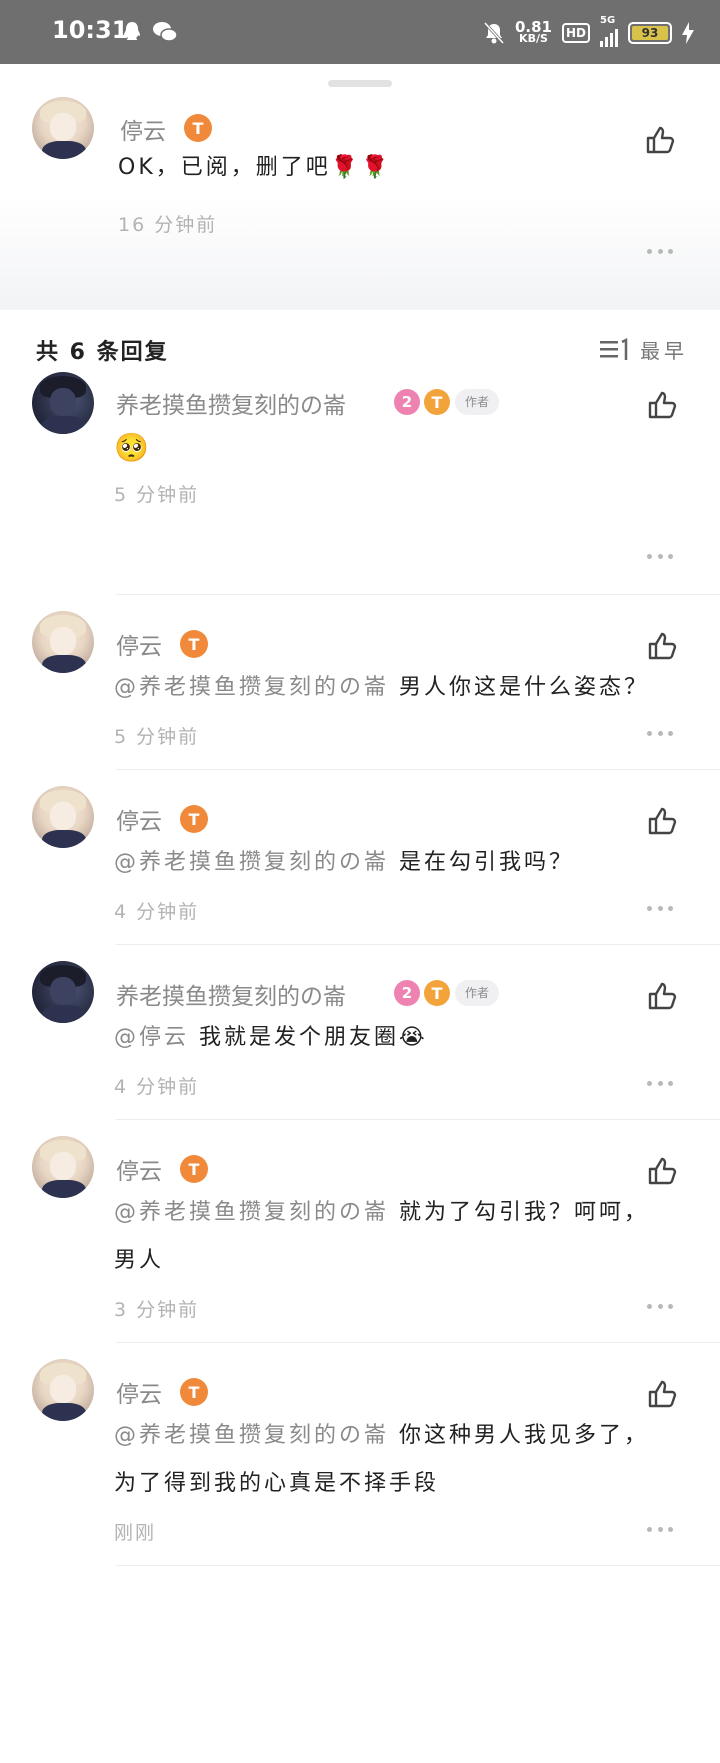 Image resolution: width=720 pixels, height=1763 pixels. I want to click on comment-text: @养老摸鱼攒复刻的の崙 男人你这是什么姿态？, so click(381, 688).